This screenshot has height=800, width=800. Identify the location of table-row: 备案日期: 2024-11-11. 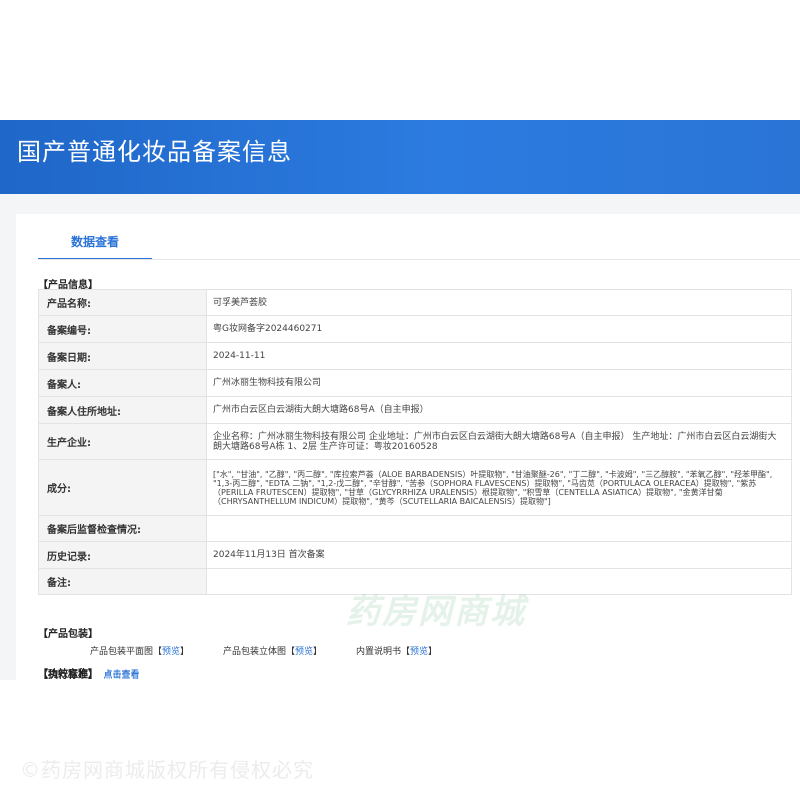
(415, 356).